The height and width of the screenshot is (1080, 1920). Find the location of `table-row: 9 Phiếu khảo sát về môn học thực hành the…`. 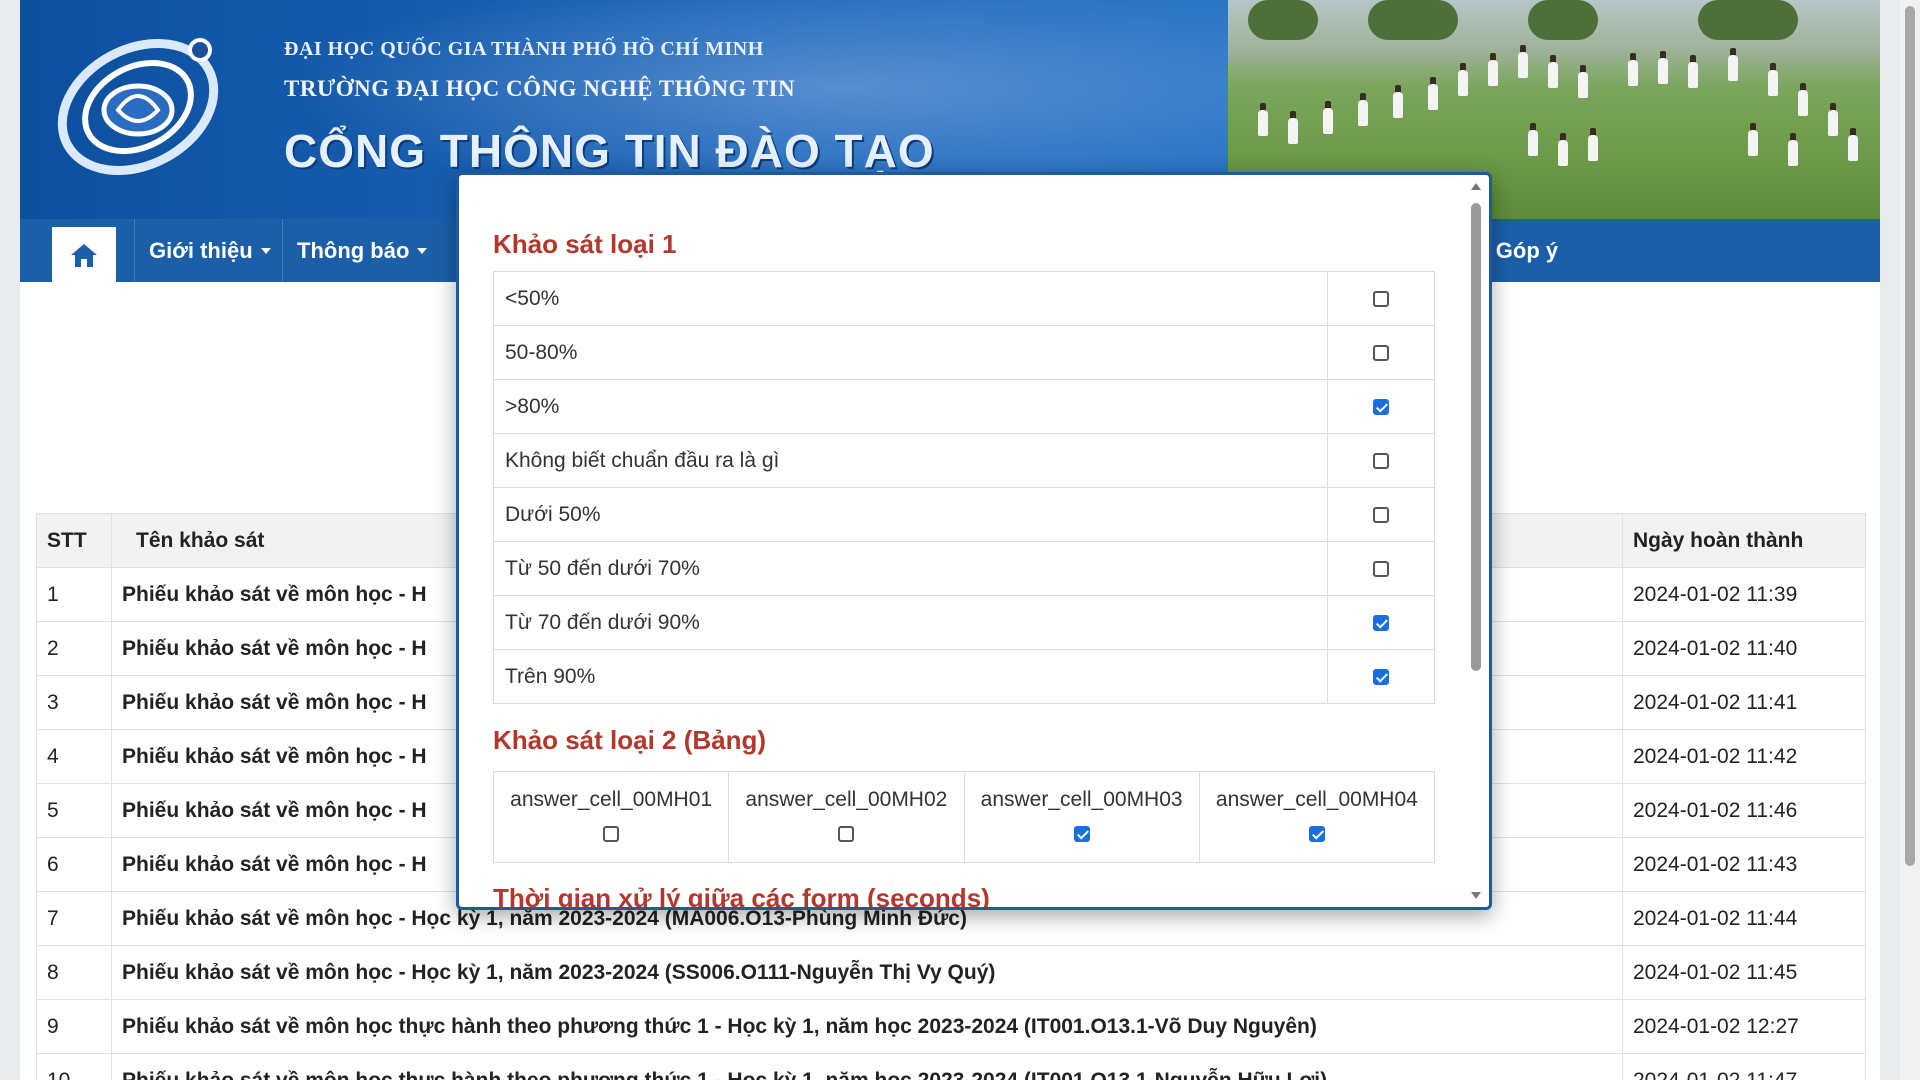

table-row: 9 Phiếu khảo sát về môn học thực hành the… is located at coordinates (951, 1026).